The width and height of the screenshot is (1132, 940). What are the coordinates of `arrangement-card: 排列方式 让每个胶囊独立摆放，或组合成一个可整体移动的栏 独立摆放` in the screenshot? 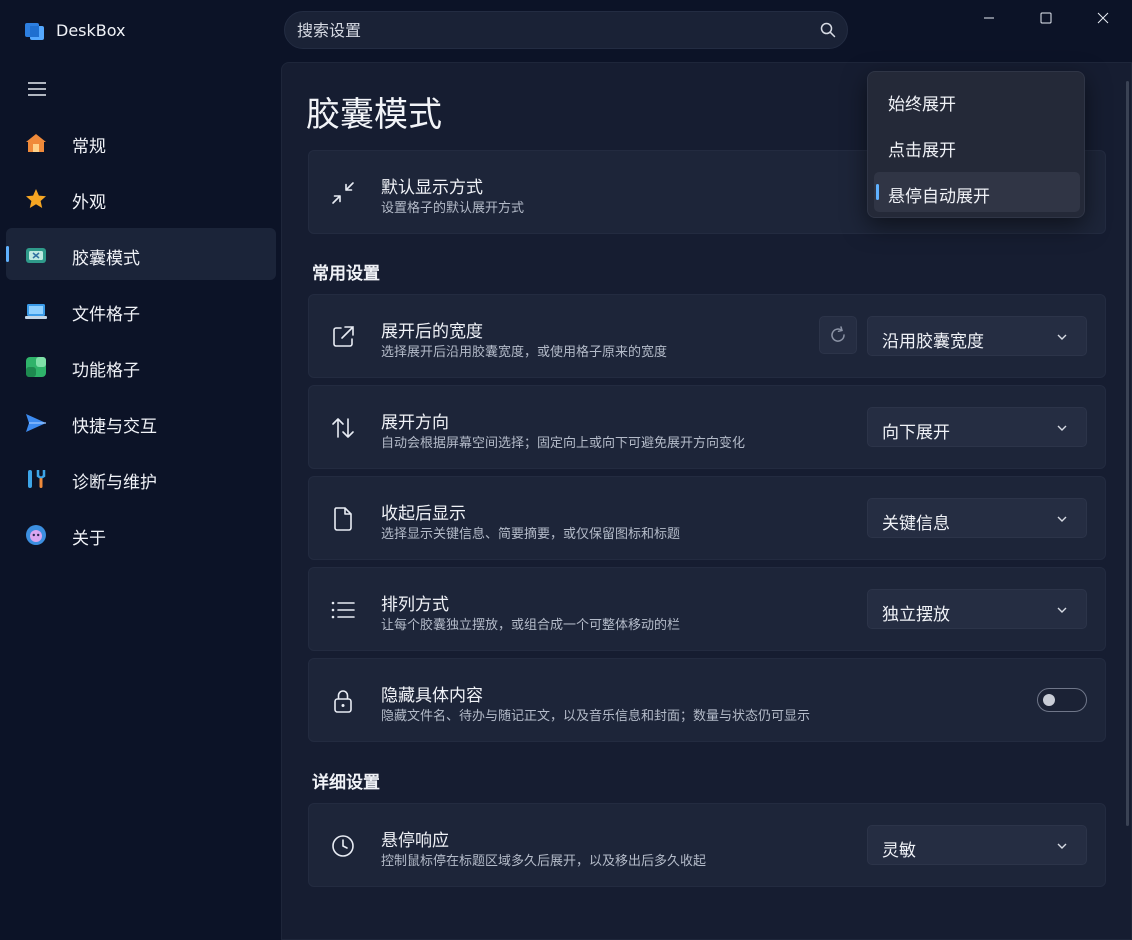 It's located at (707, 609).